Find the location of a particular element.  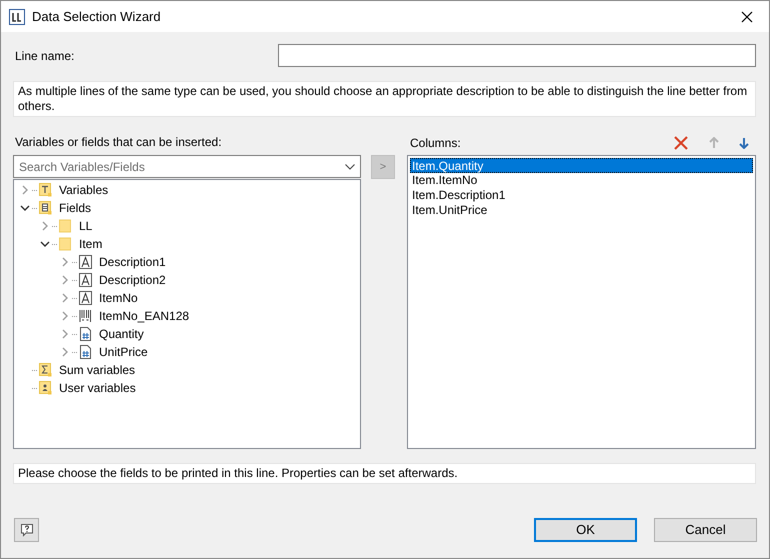

table-icon is located at coordinates (45, 208).